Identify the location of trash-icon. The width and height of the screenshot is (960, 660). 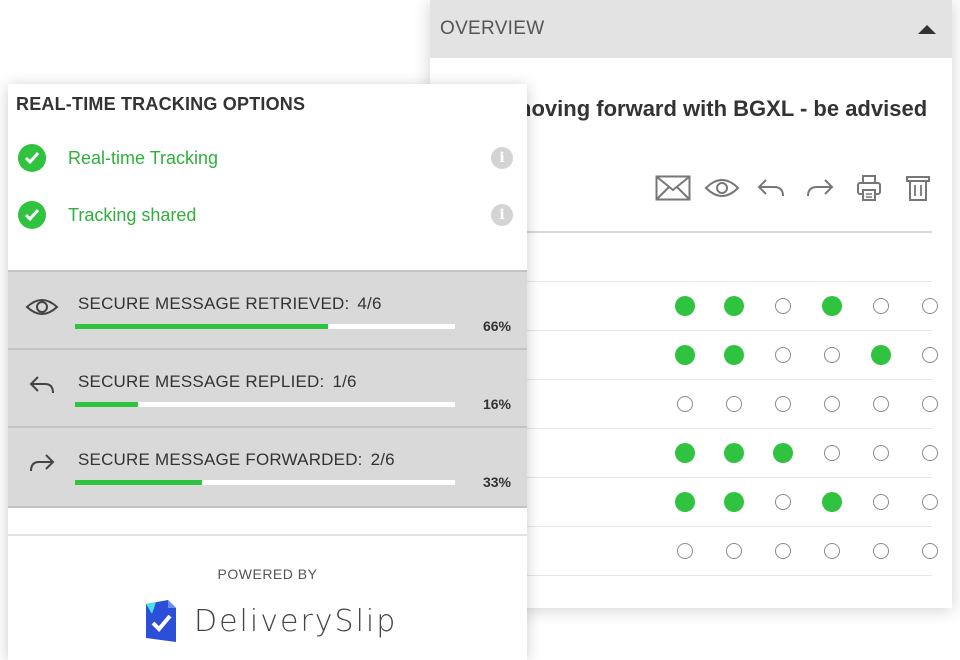
(917, 188).